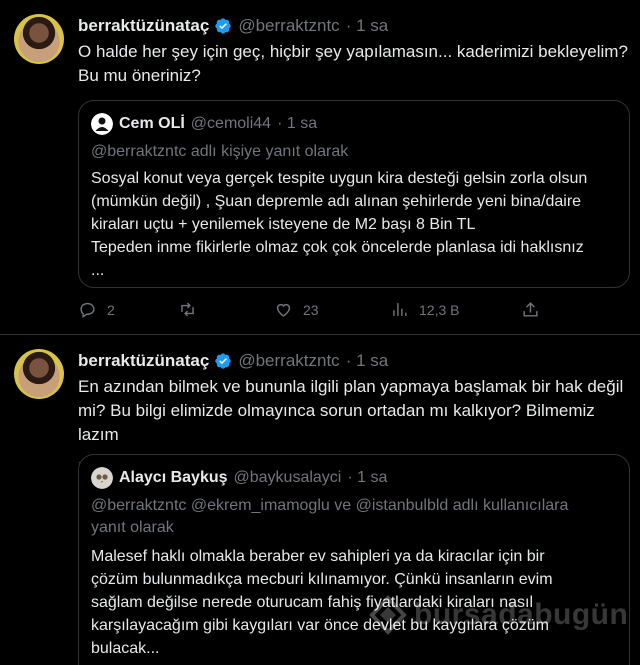 This screenshot has width=640, height=665. I want to click on quoted-author-name: Cem OLİ, so click(152, 124).